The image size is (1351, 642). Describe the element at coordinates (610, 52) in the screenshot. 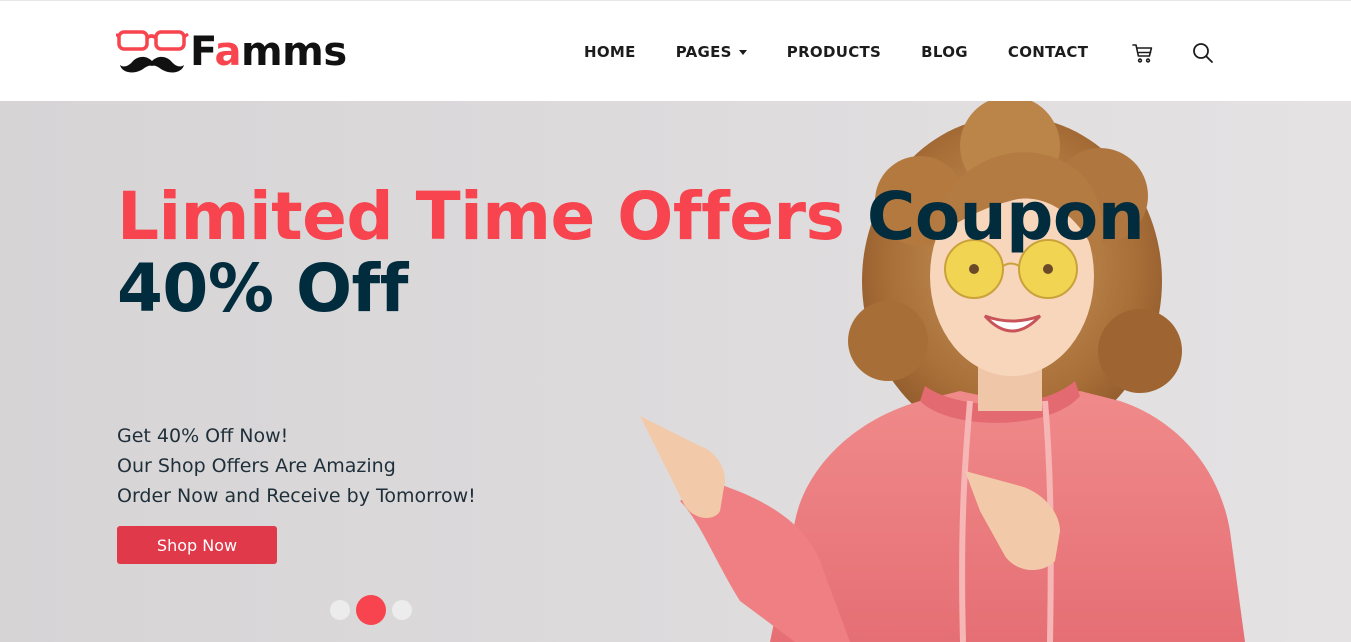

I see `nav-home: HOME` at that location.